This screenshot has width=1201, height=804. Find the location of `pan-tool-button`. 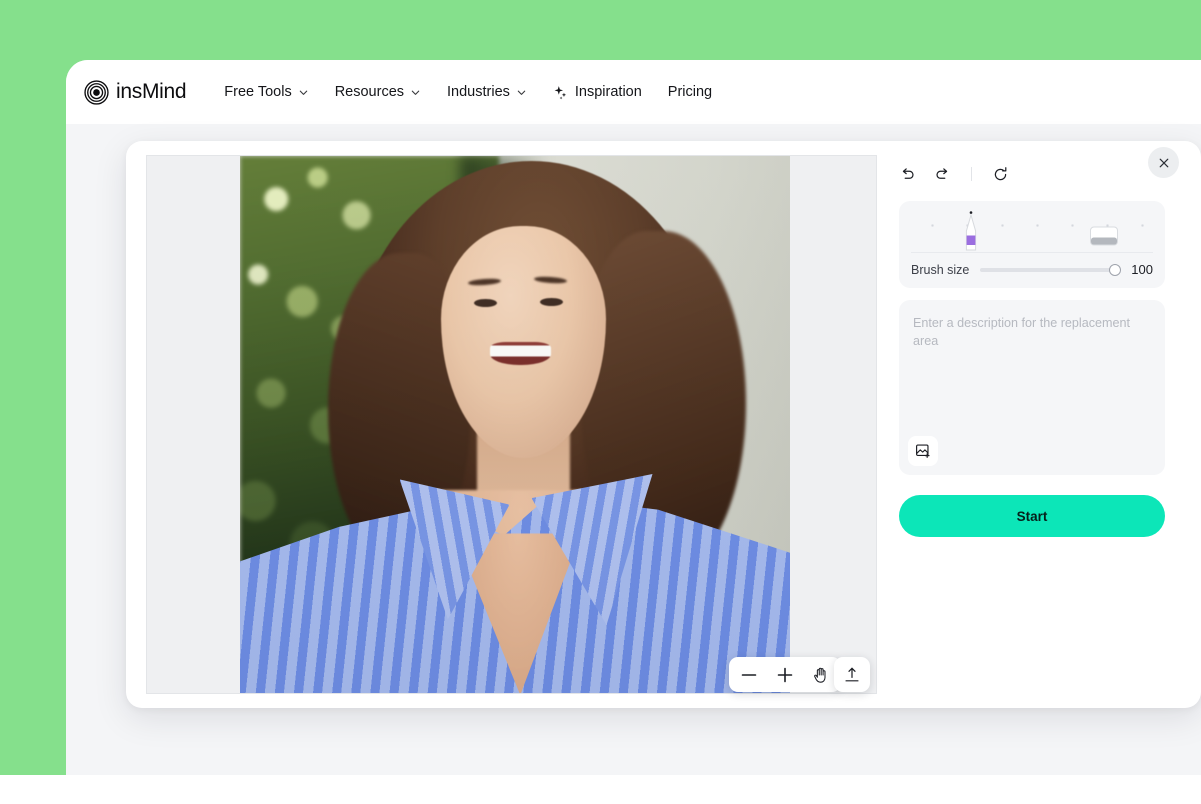

pan-tool-button is located at coordinates (821, 675).